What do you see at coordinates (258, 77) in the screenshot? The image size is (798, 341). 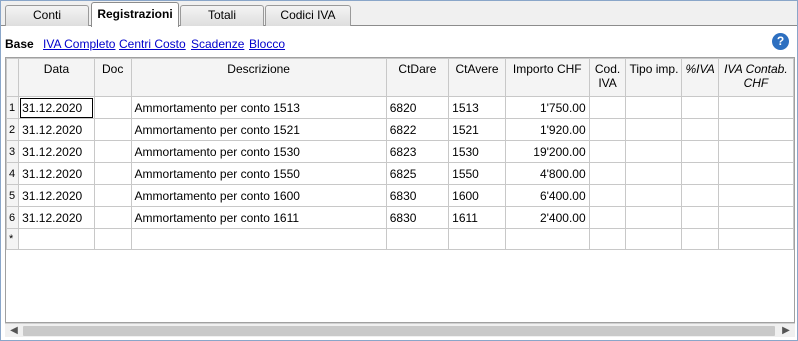 I see `header-descrizione: Descrizione` at bounding box center [258, 77].